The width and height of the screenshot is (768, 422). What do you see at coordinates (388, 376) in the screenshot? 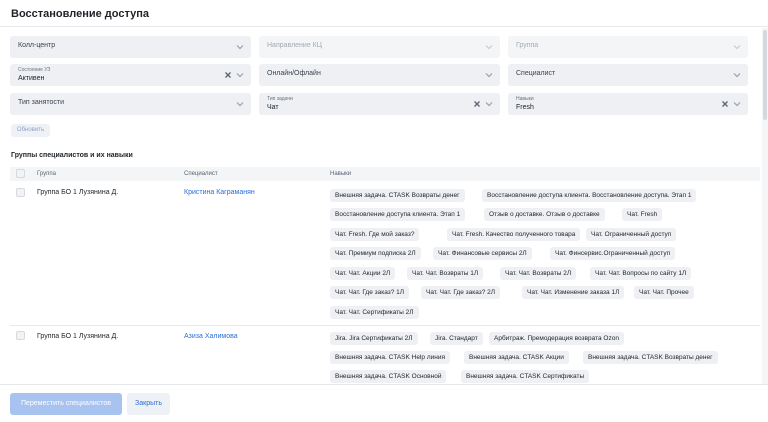
I see `skill-chip: Внешняя задача. CTASK Основной` at bounding box center [388, 376].